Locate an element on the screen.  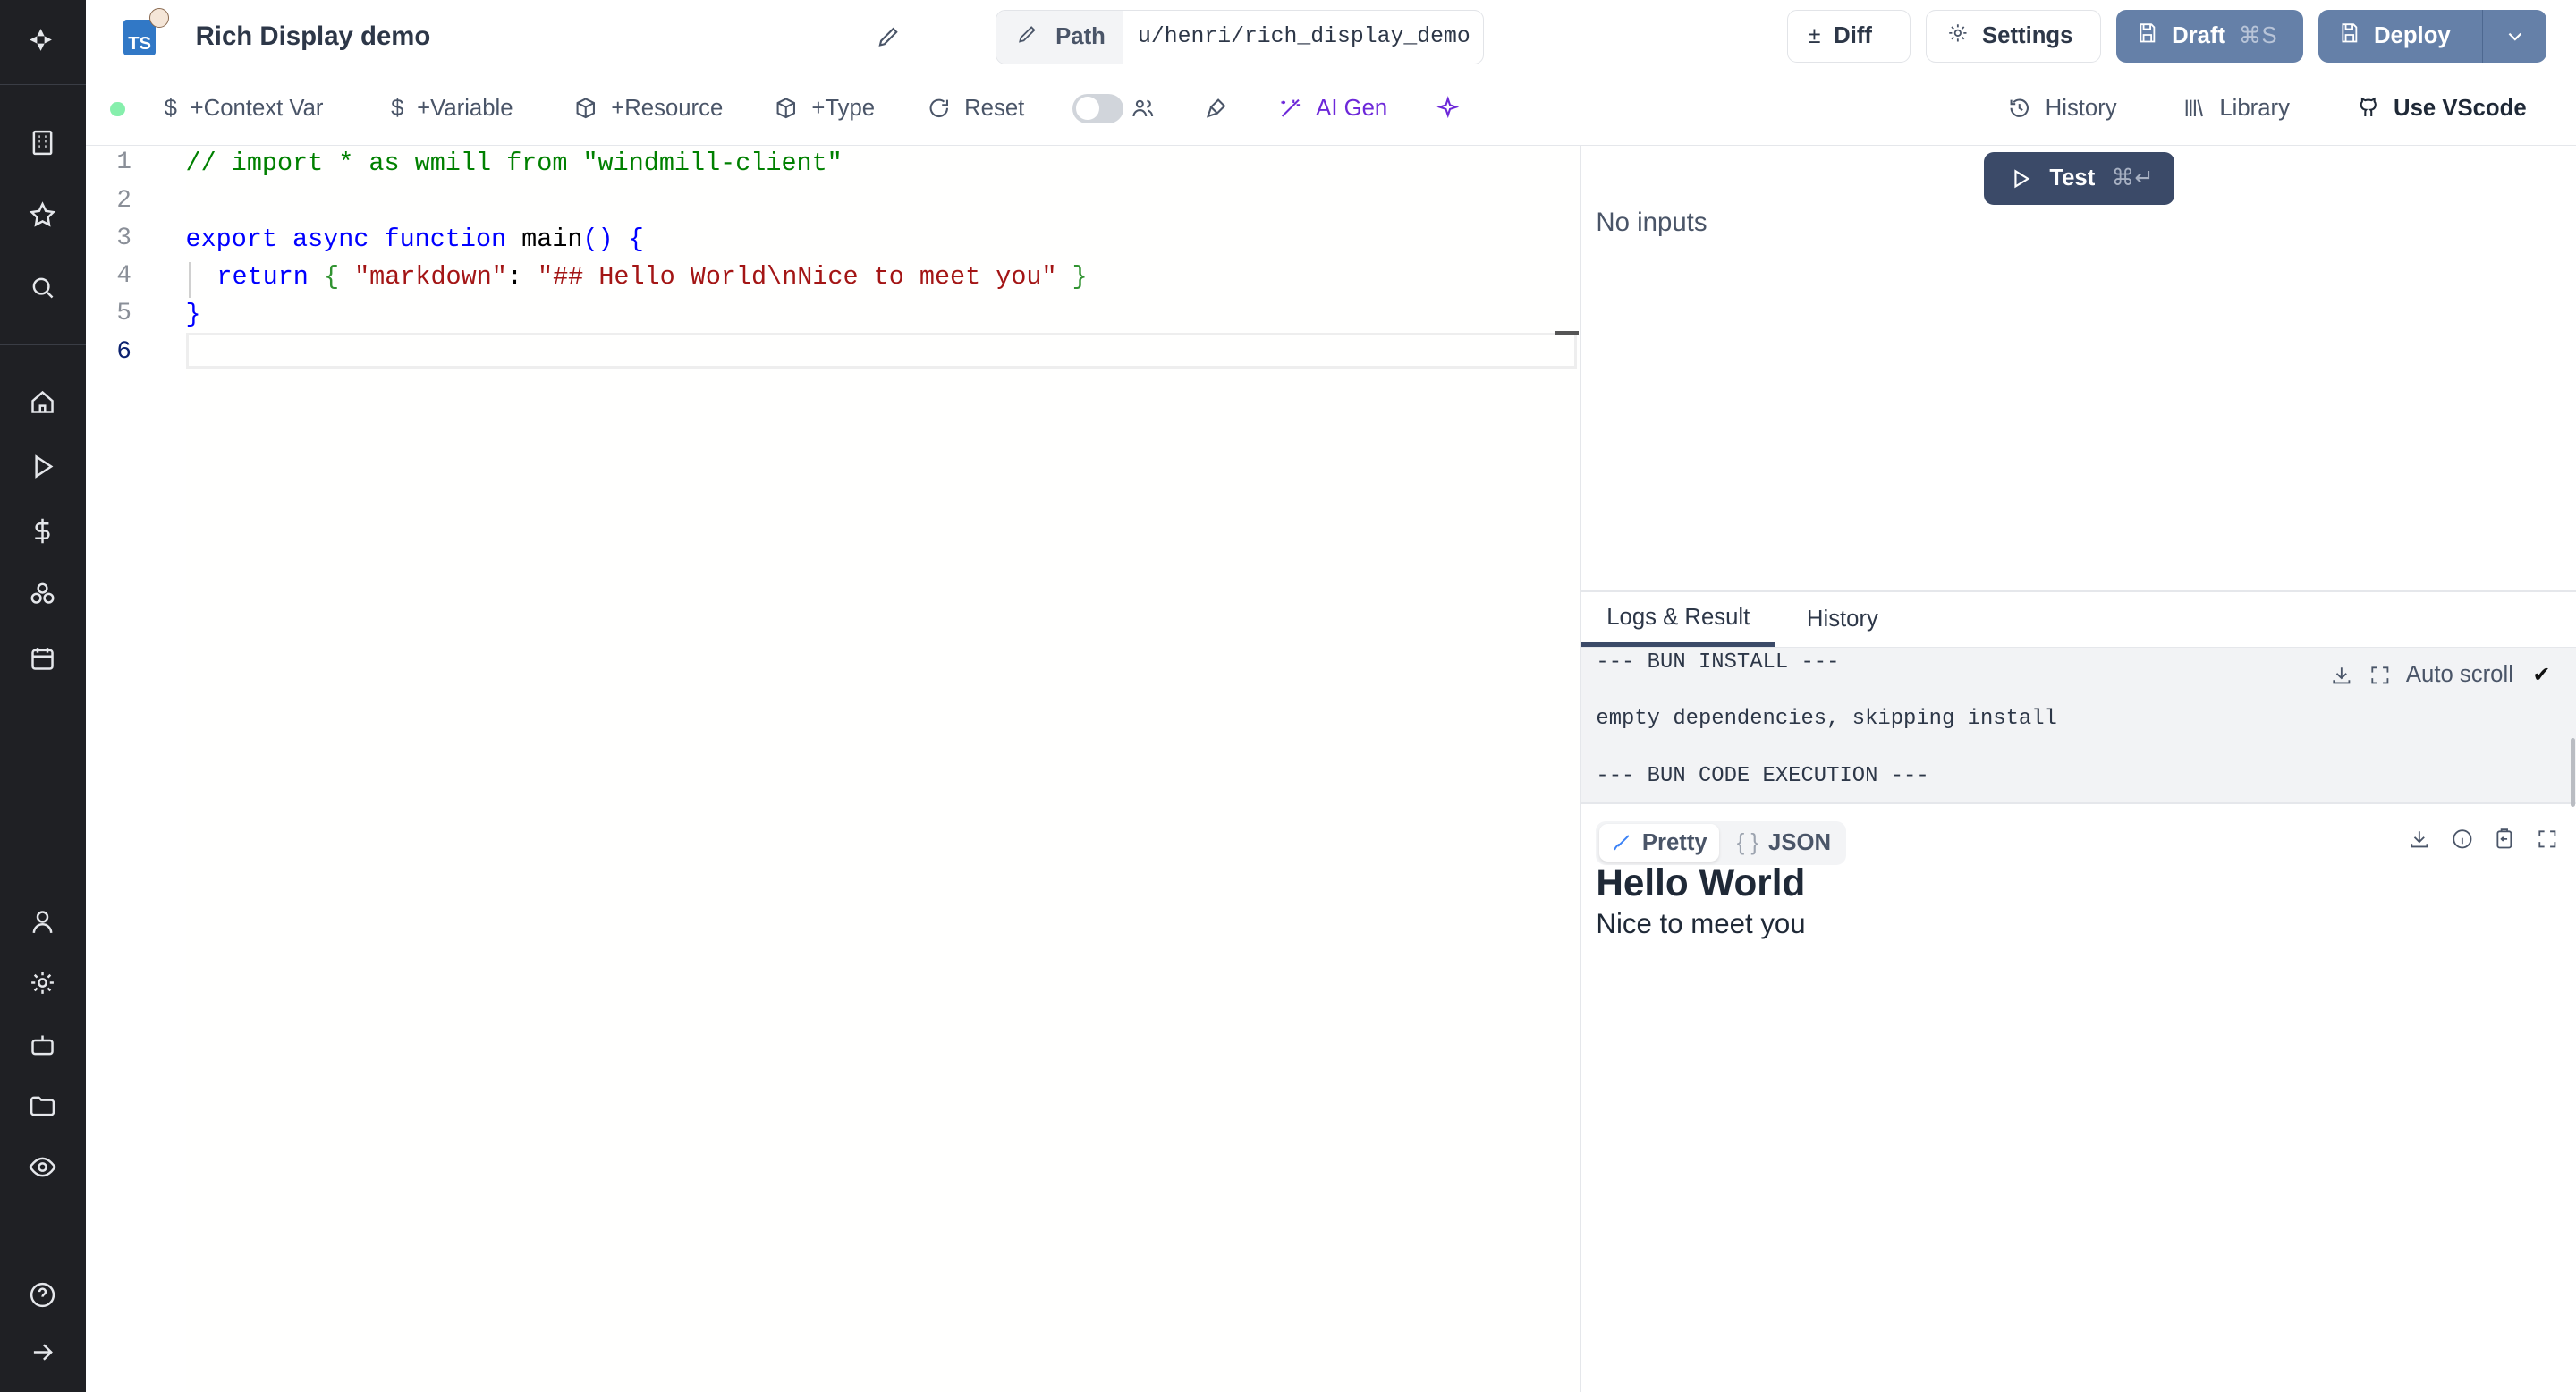
library-icon is located at coordinates (2194, 108).